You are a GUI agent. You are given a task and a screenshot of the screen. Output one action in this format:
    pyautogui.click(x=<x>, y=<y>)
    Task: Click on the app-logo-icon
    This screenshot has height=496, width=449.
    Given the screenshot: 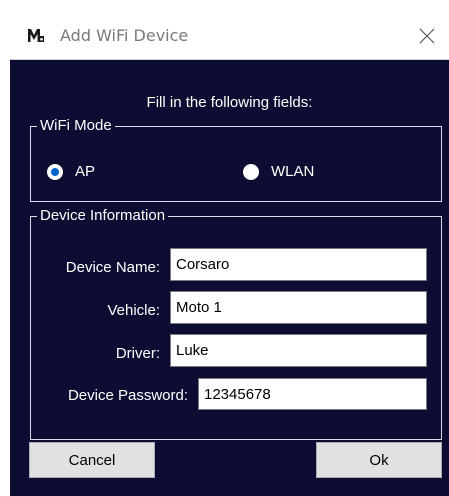 What is the action you would take?
    pyautogui.click(x=36, y=35)
    